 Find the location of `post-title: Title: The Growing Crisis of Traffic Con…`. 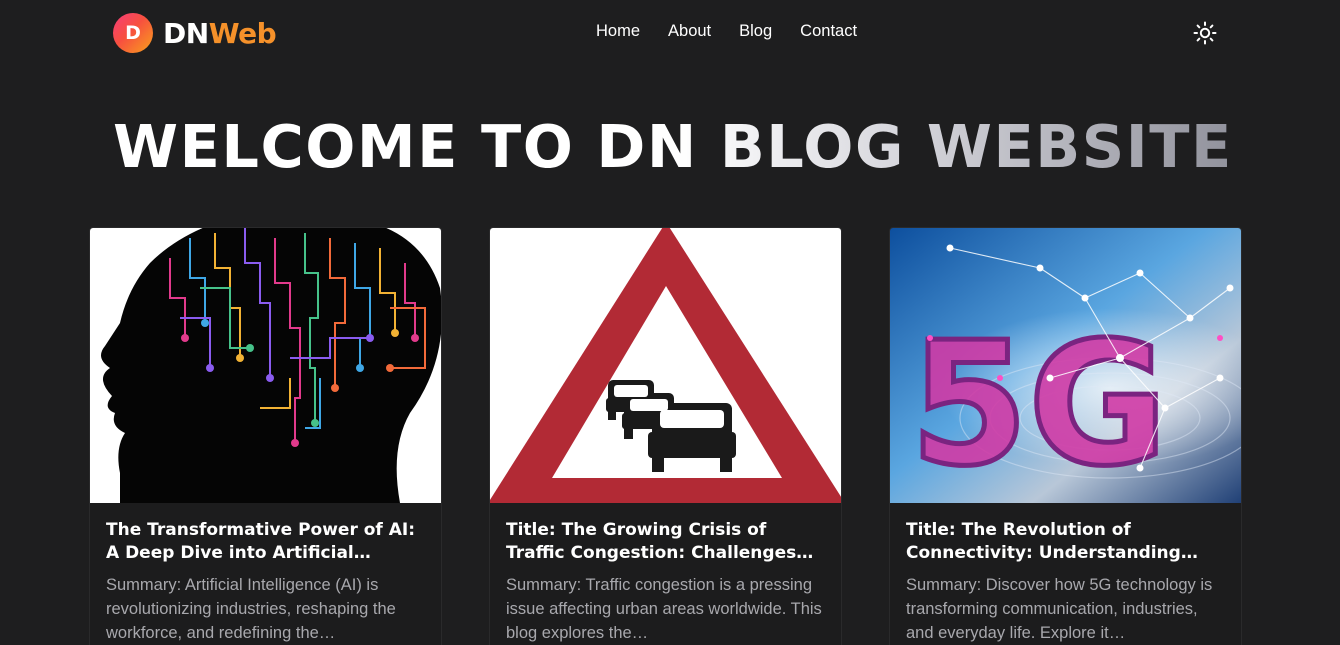

post-title: Title: The Growing Crisis of Traffic Con… is located at coordinates (665, 542).